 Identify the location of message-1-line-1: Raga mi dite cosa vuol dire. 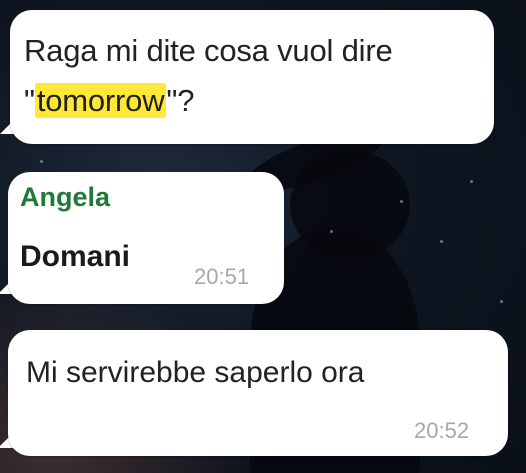
(208, 50).